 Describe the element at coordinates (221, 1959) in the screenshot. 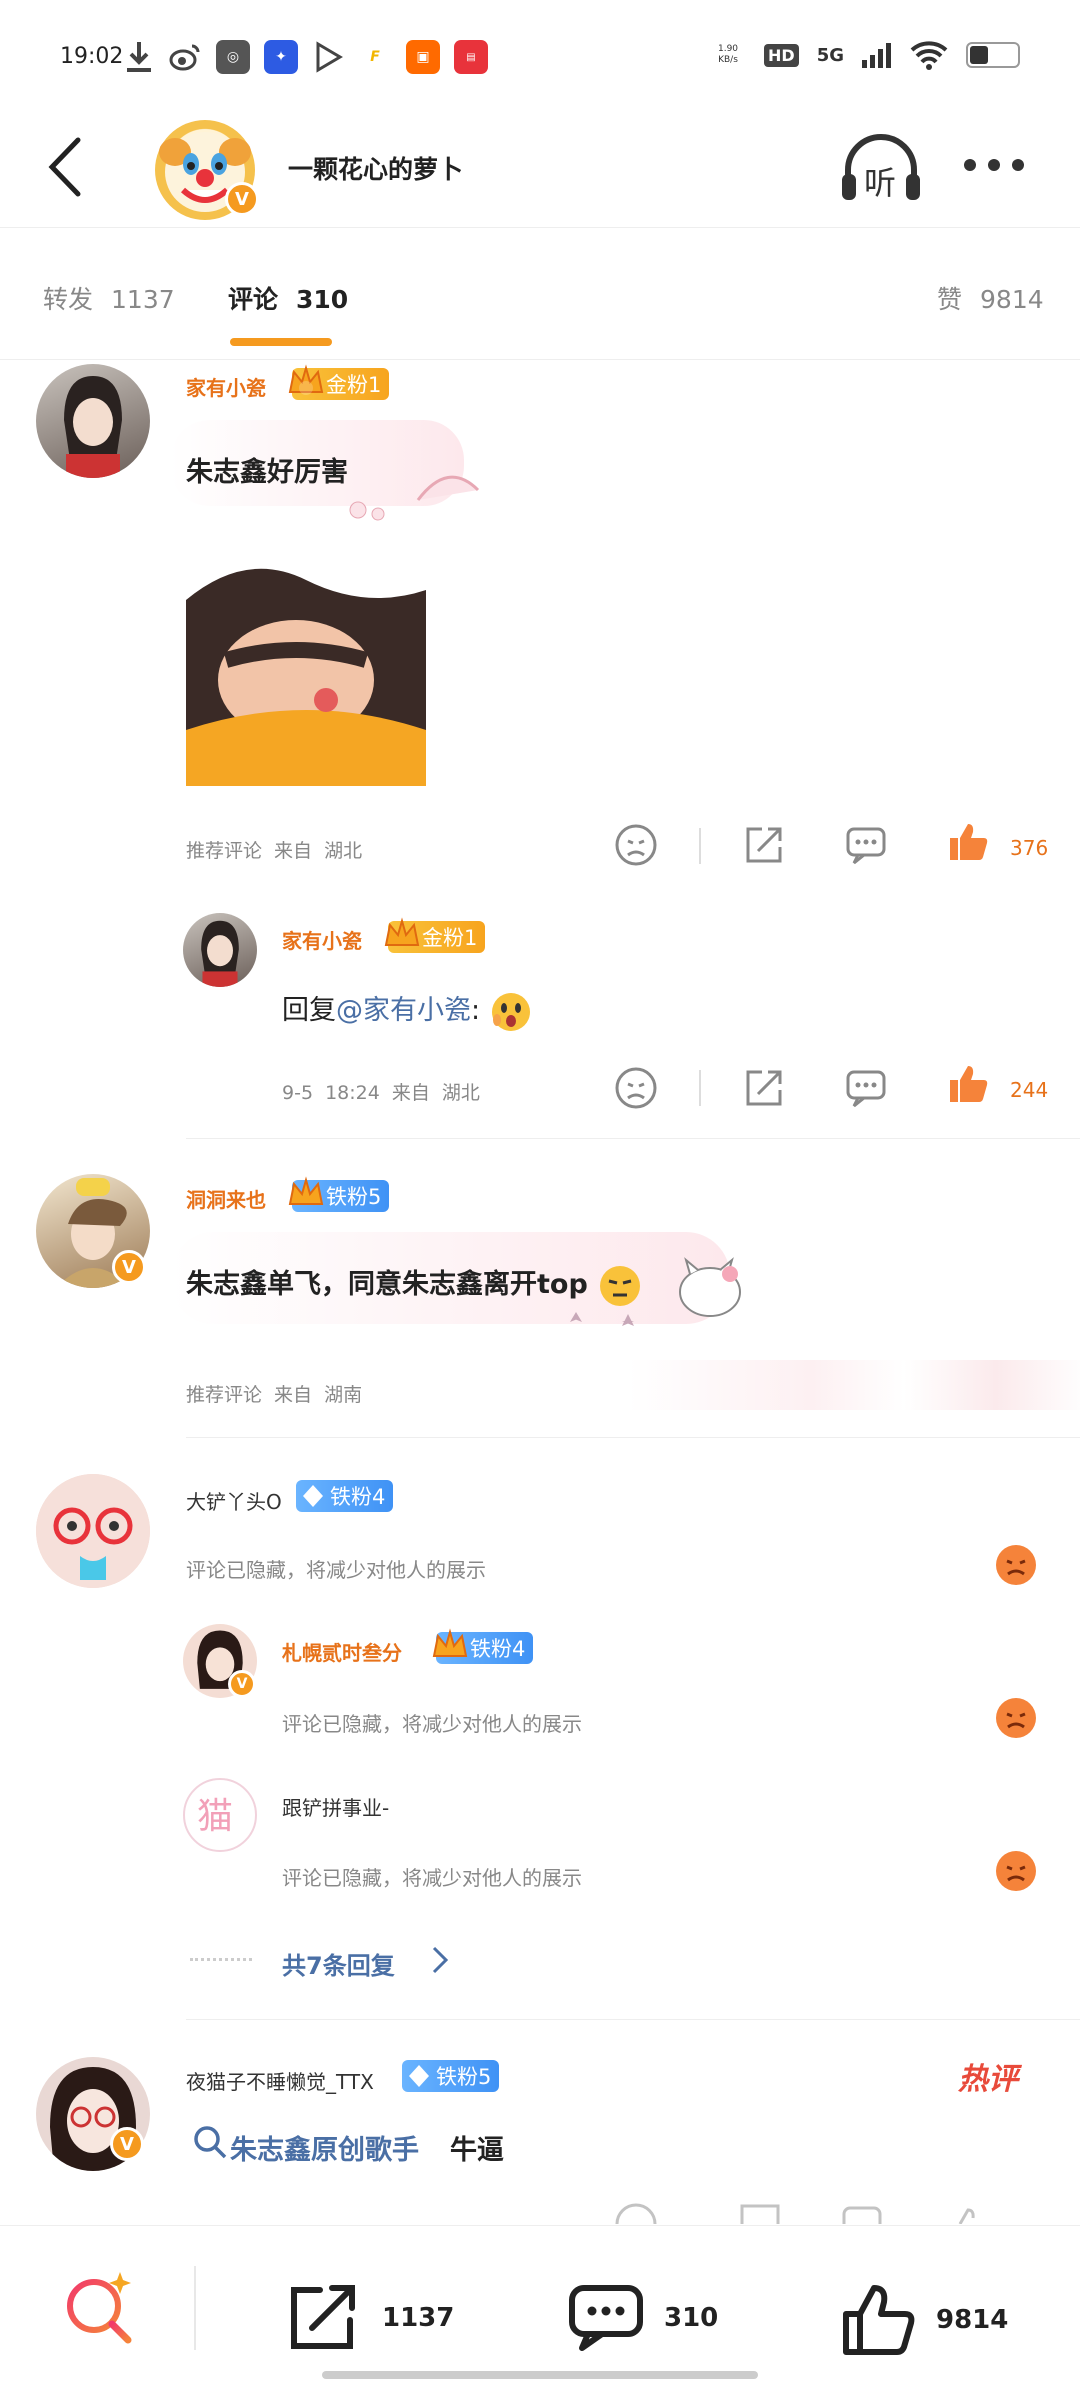

I see `more-replies-dots` at that location.